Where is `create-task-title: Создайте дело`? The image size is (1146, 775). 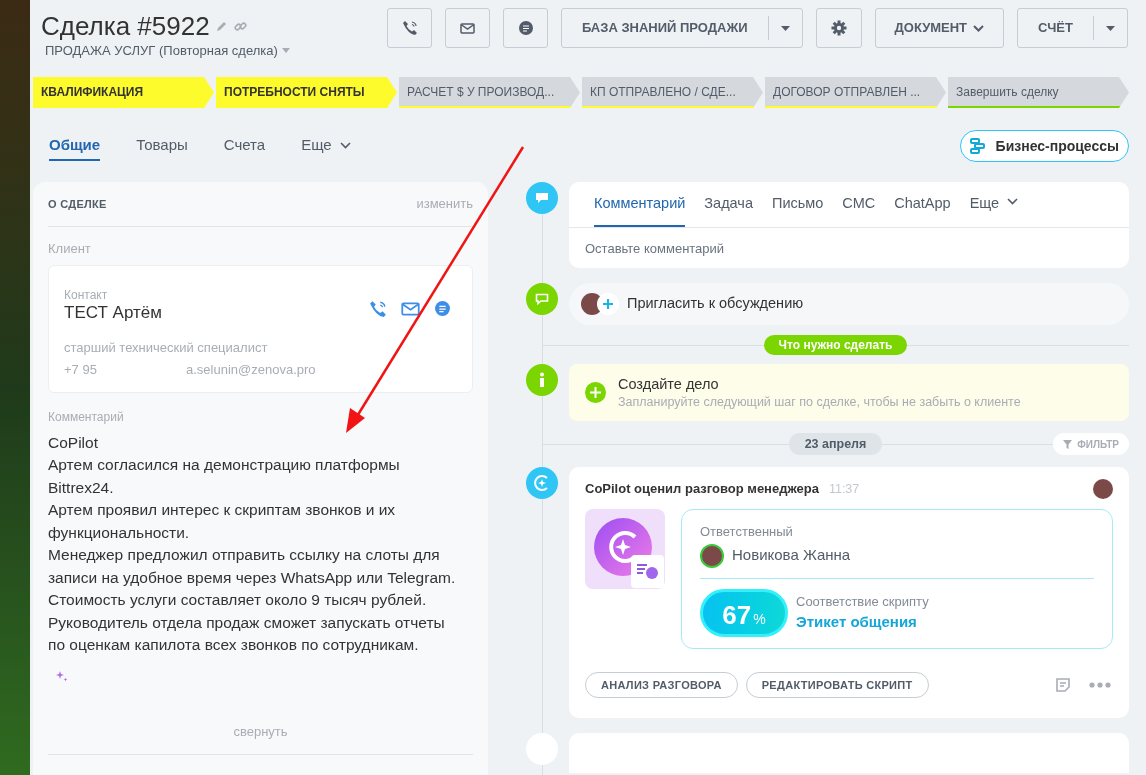
create-task-title: Создайте дело is located at coordinates (819, 383).